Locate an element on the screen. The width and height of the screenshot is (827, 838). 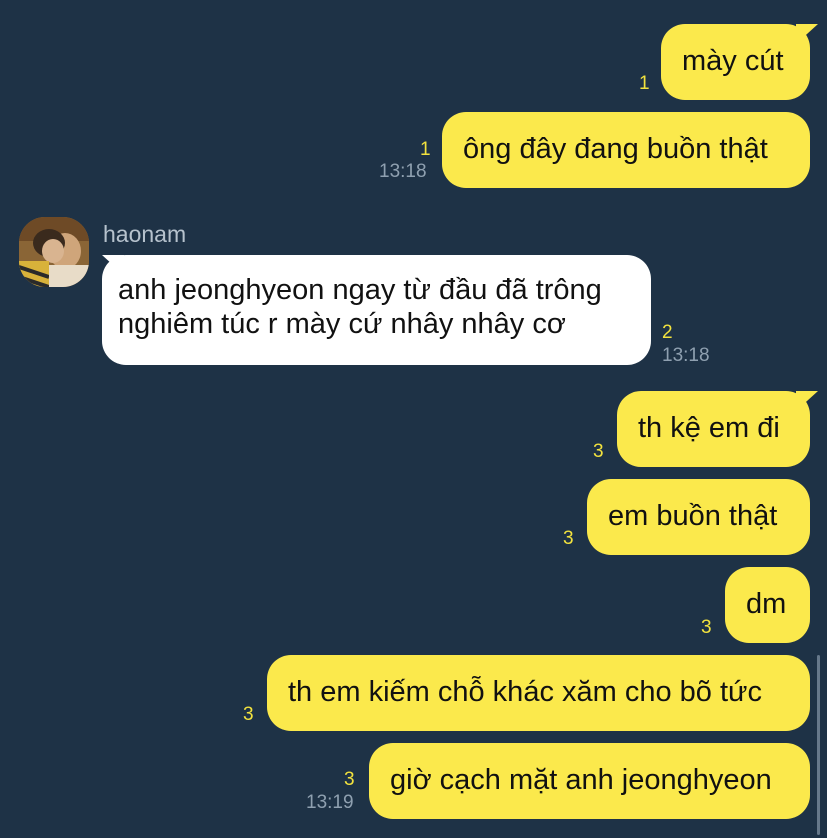
message-text: mày cút is located at coordinates (733, 61).